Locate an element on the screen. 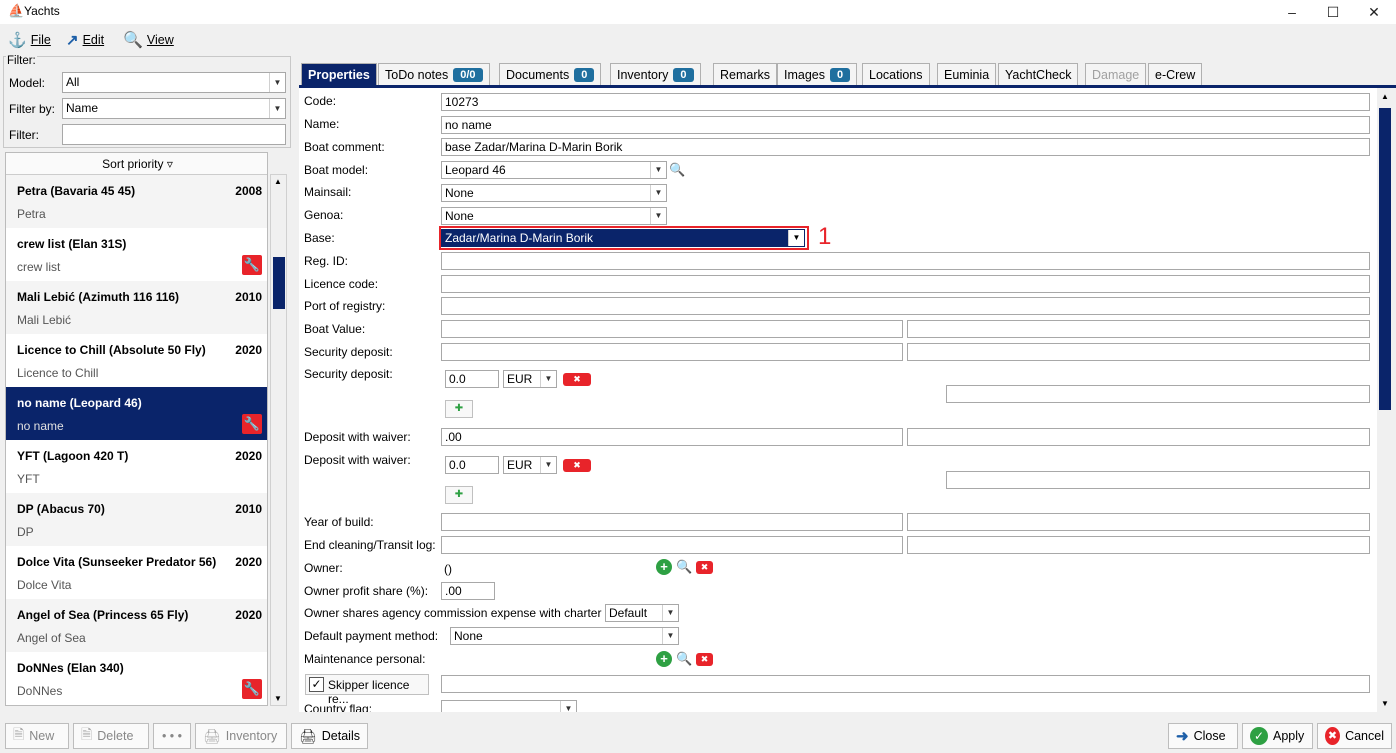 This screenshot has height=753, width=1396. reg-id-field is located at coordinates (905, 261).